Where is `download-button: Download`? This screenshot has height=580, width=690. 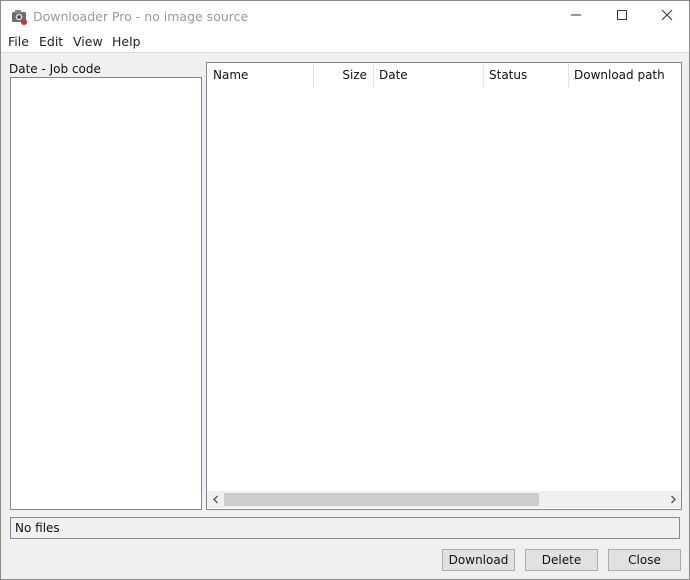 download-button: Download is located at coordinates (478, 560).